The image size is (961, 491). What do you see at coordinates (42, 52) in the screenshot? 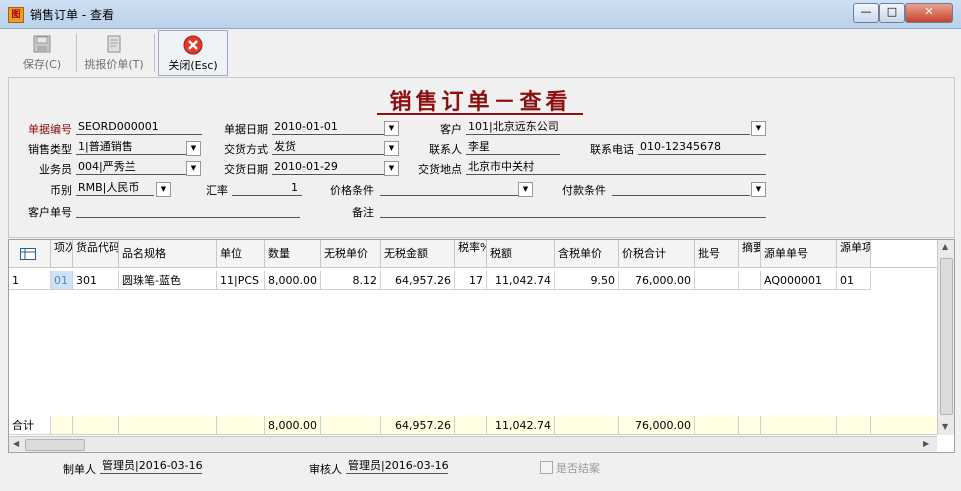
I see `save-button: 保存(C)` at bounding box center [42, 52].